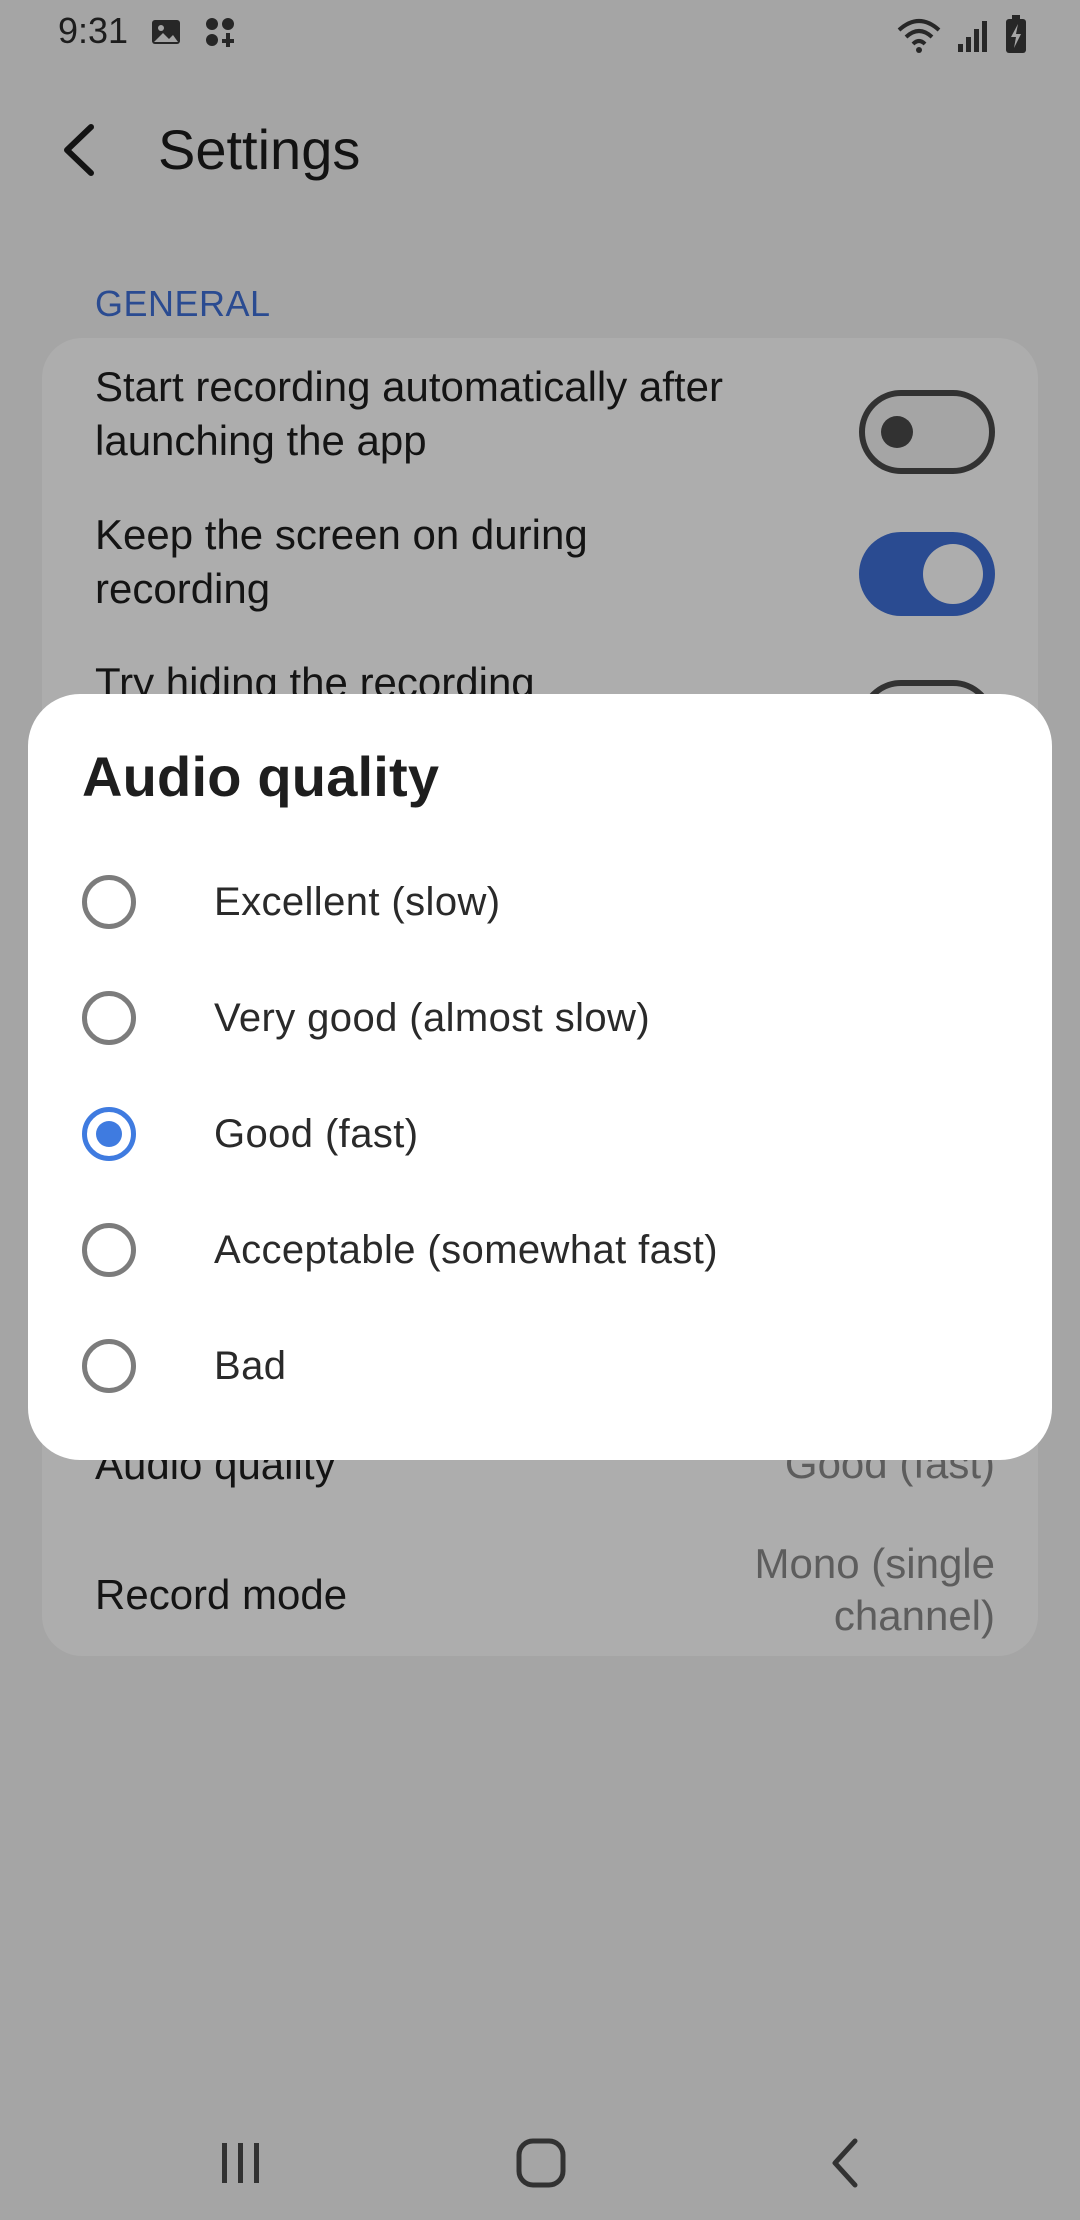 This screenshot has height=2220, width=1080. What do you see at coordinates (250, 1365) in the screenshot?
I see `option-label: Bad` at bounding box center [250, 1365].